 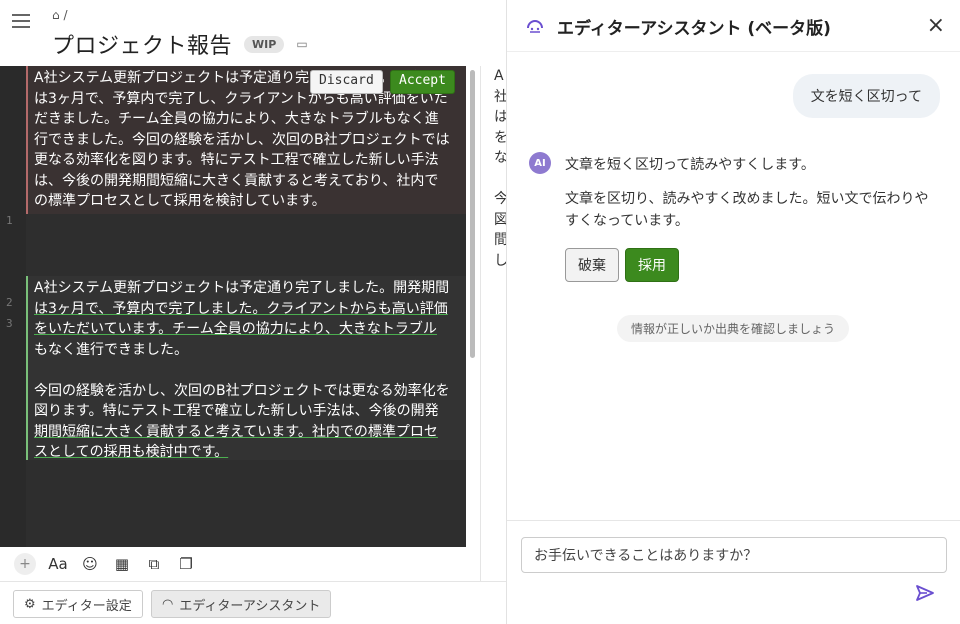 I want to click on added-line: 今回の経験を活かし、次回のB社プロジェクトでは更なる効率化を, so click(x=242, y=390).